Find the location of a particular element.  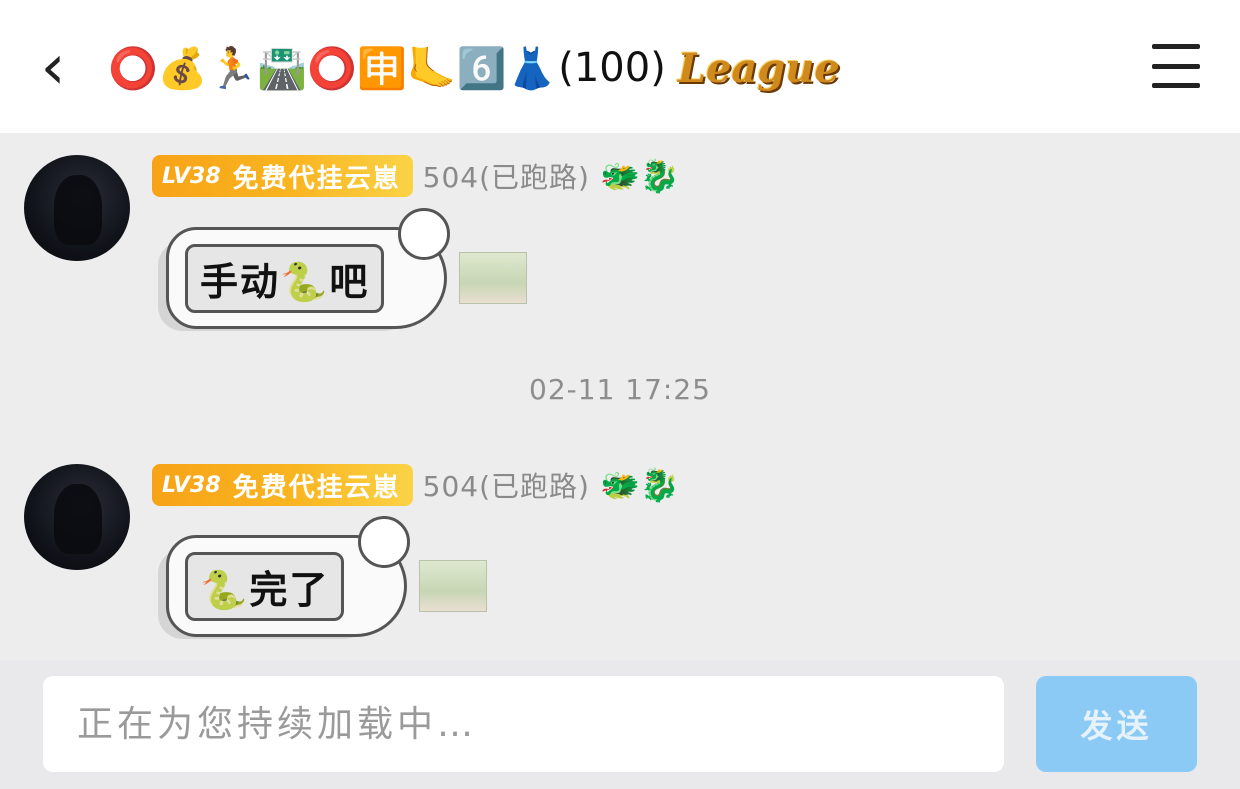

sticker-message: 手动🐍吧 is located at coordinates (347, 273).